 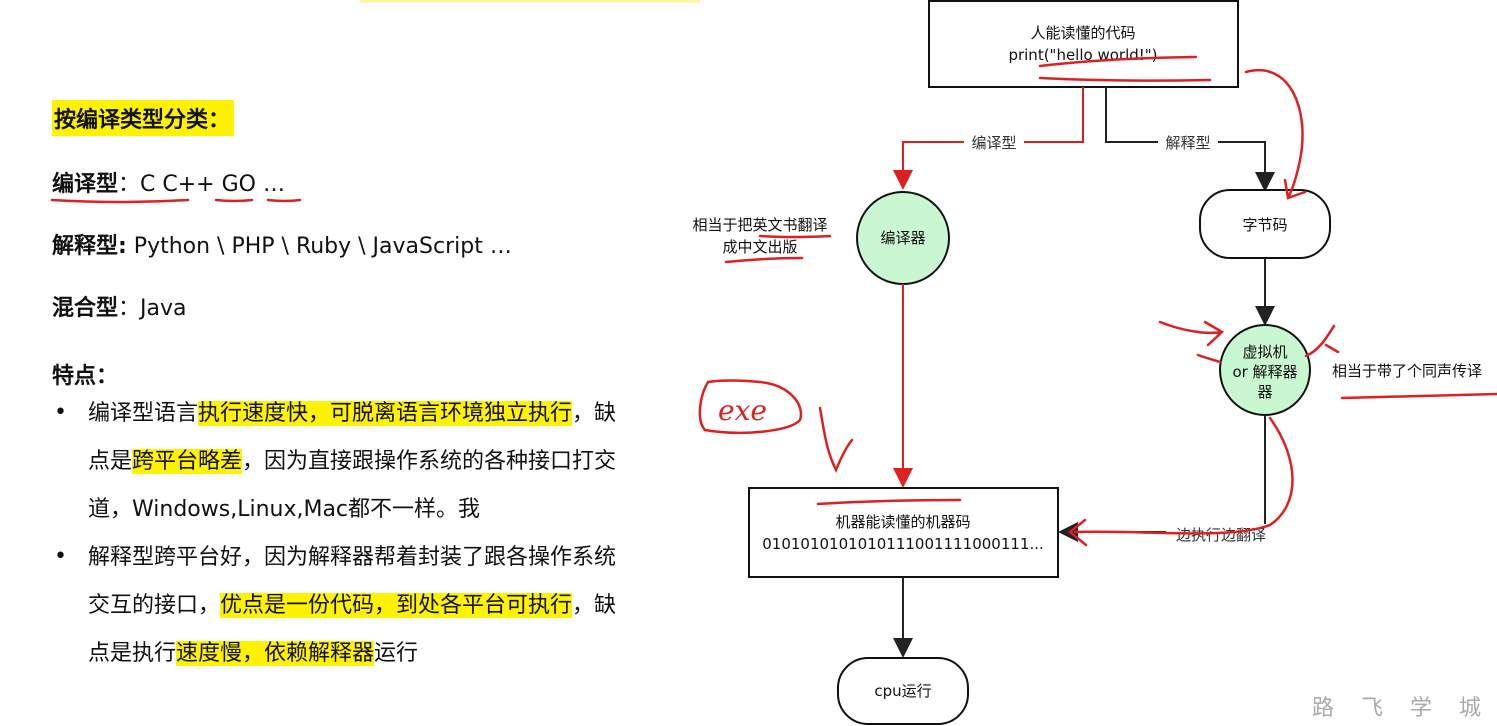 I want to click on arrow-to-bytecode, so click(x=1275, y=134).